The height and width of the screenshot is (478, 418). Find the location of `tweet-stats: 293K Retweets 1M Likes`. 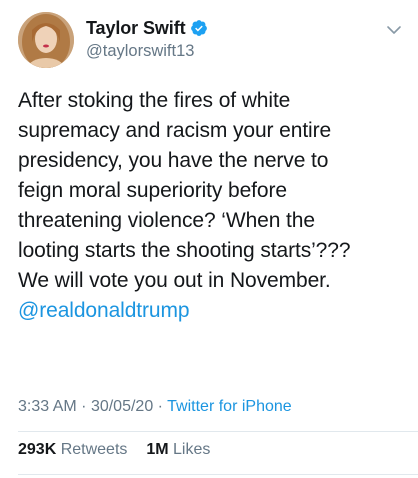

tweet-stats: 293K Retweets 1M Likes is located at coordinates (114, 450).